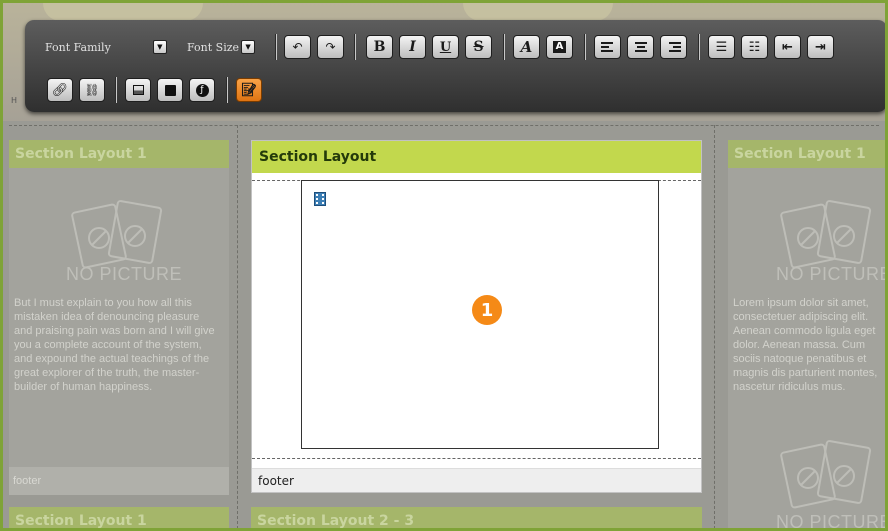 The image size is (888, 531). I want to click on insert-media-button, so click(170, 90).